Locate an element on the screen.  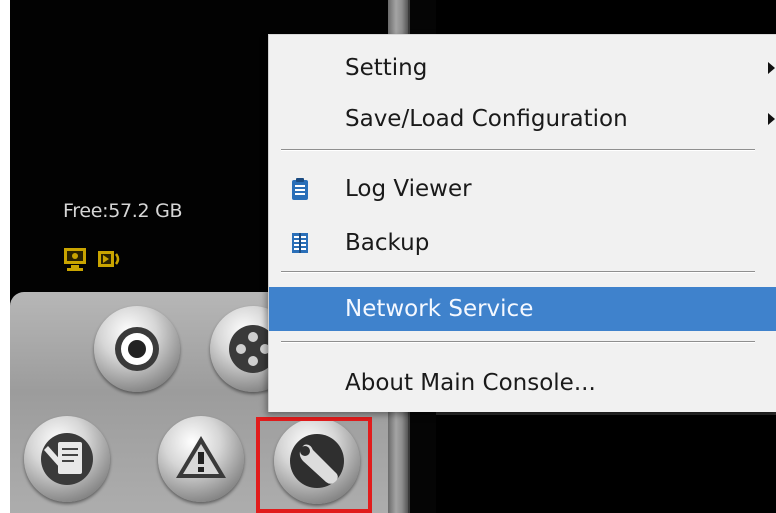
menu-item-setting: Setting is located at coordinates (522, 68).